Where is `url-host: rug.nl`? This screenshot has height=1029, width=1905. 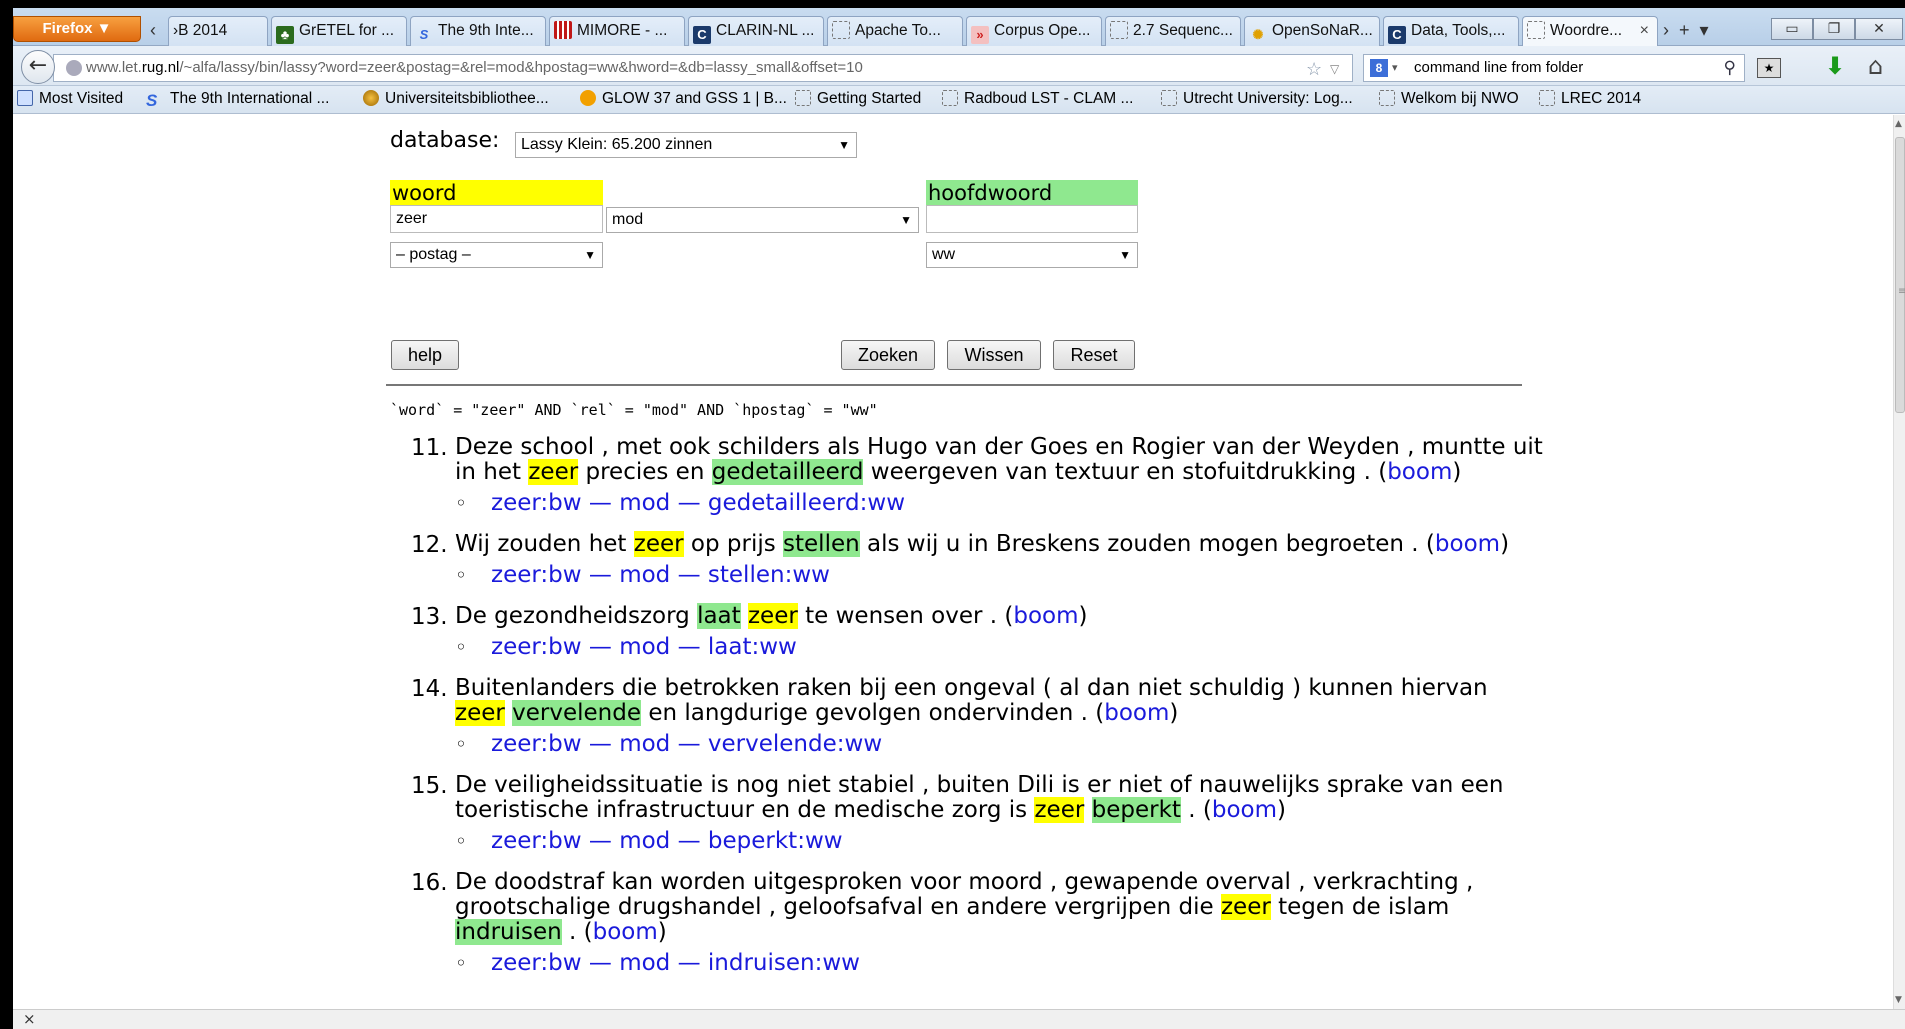 url-host: rug.nl is located at coordinates (160, 67).